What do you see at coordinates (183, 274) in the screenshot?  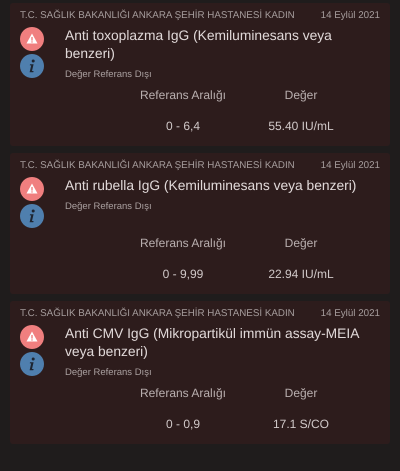 I see `table-cell: 0 - 9,99` at bounding box center [183, 274].